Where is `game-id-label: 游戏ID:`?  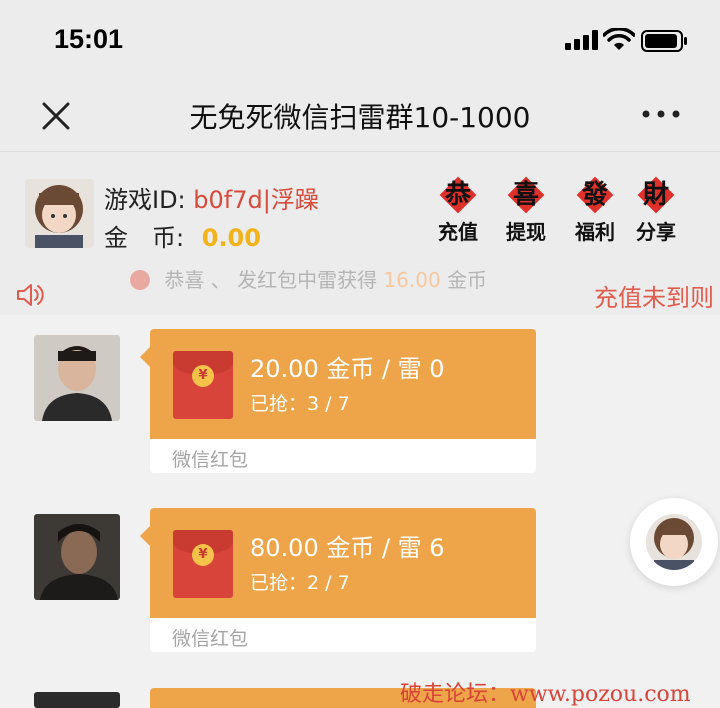 game-id-label: 游戏ID: is located at coordinates (145, 200).